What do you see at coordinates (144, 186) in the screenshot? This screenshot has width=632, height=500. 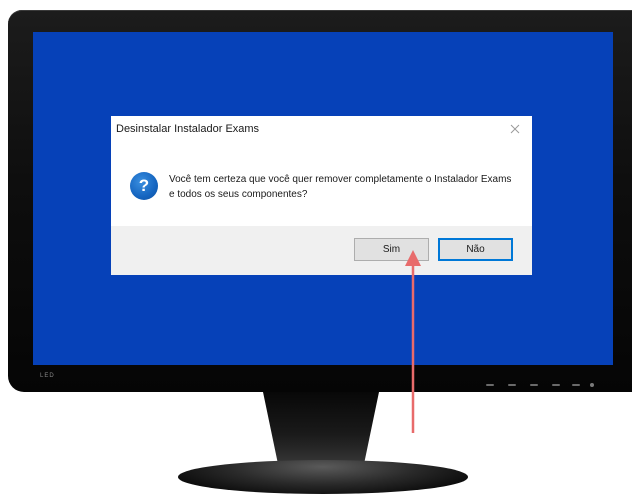 I see `question-icon: ?` at bounding box center [144, 186].